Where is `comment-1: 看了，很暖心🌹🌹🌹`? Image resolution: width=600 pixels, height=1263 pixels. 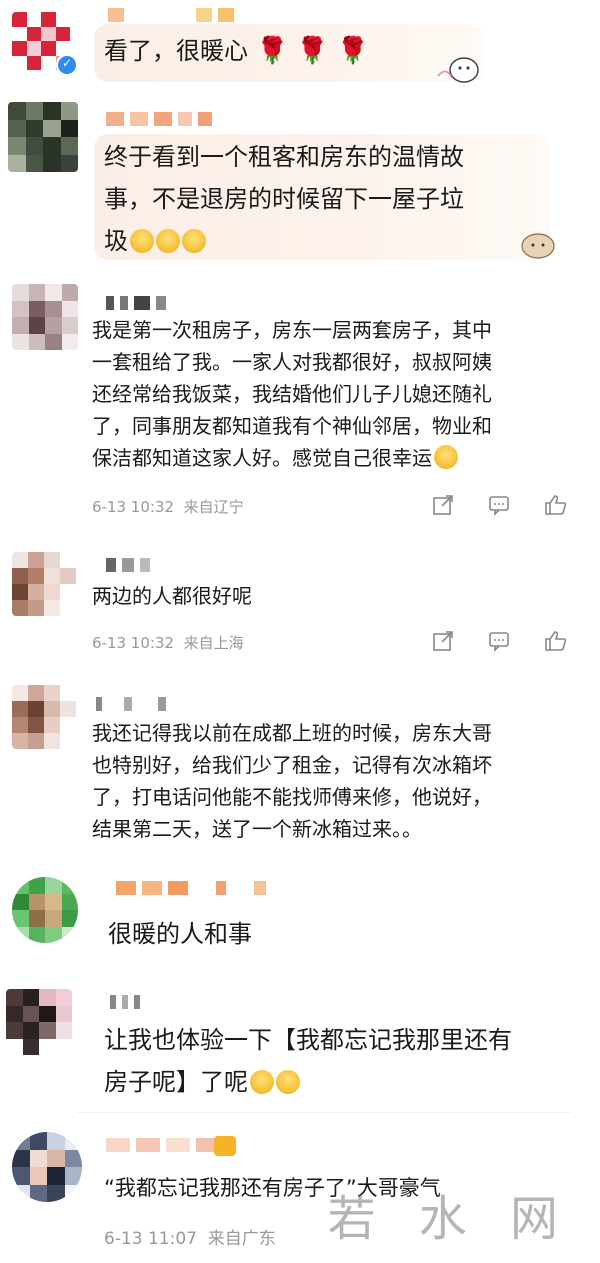
comment-1: 看了，很暖心🌹🌹🌹 is located at coordinates (300, 45).